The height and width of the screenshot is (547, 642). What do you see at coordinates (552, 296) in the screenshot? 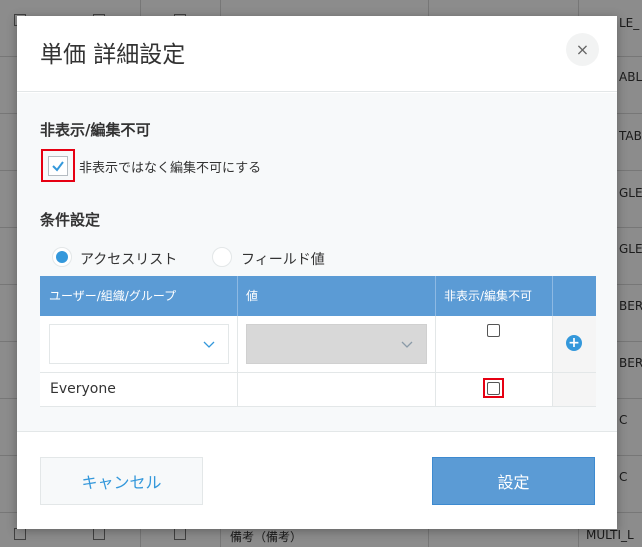
I see `header-divider` at bounding box center [552, 296].